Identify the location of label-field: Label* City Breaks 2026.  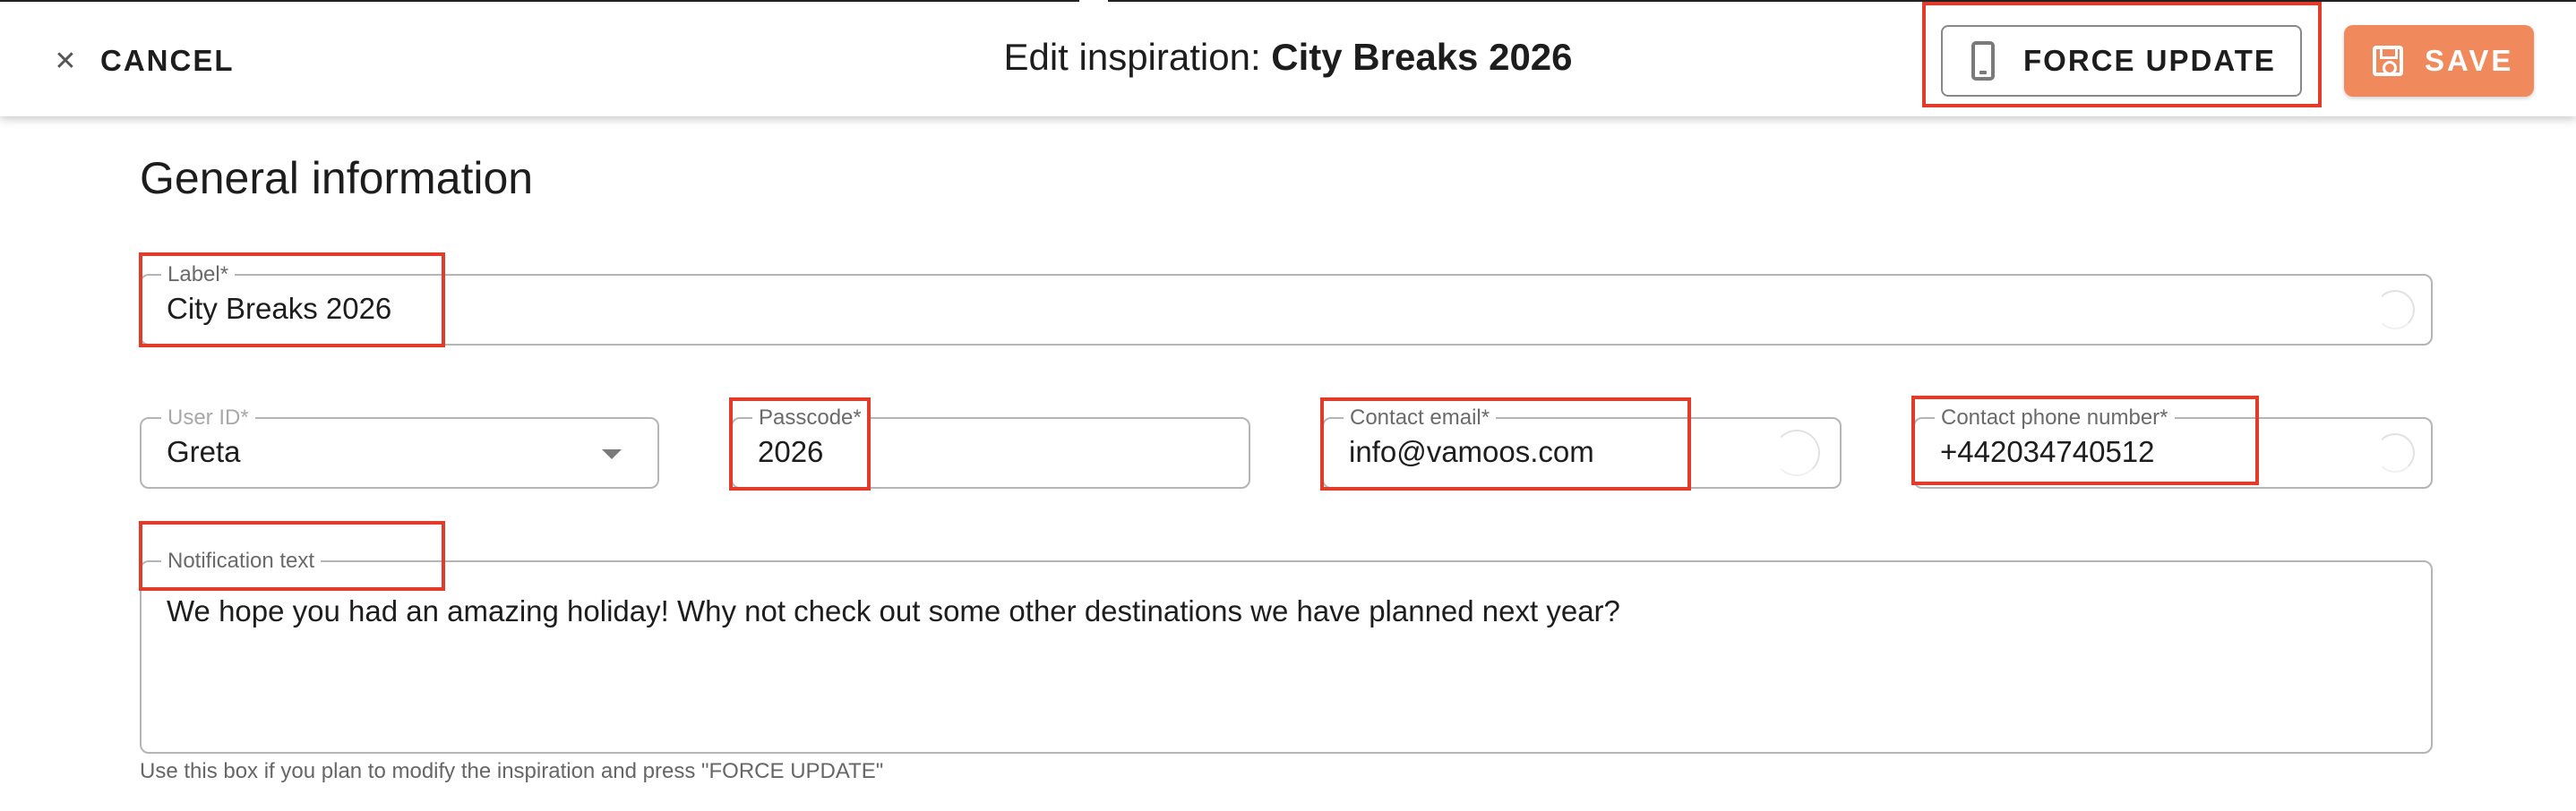
(1286, 304).